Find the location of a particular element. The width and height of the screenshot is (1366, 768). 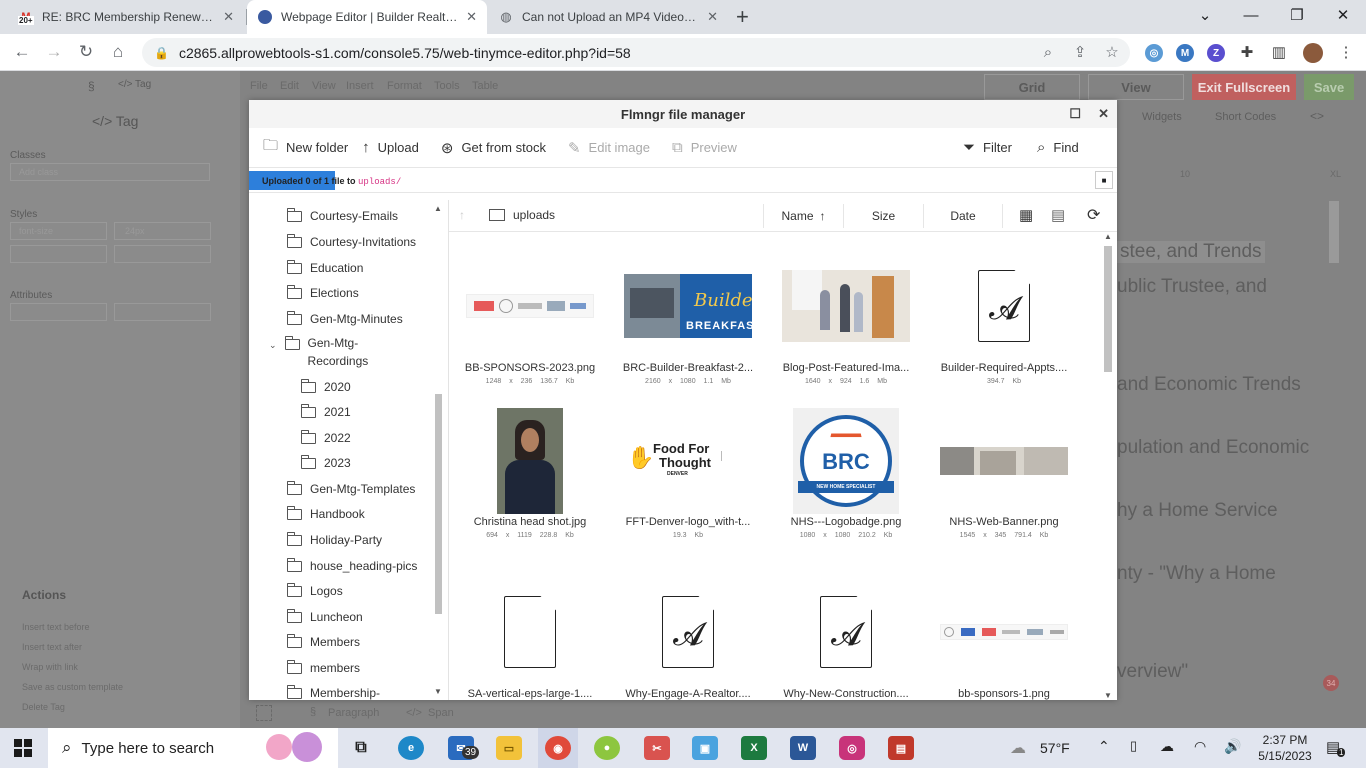

parent-folder-icon: ↑ is located at coordinates (462, 215).